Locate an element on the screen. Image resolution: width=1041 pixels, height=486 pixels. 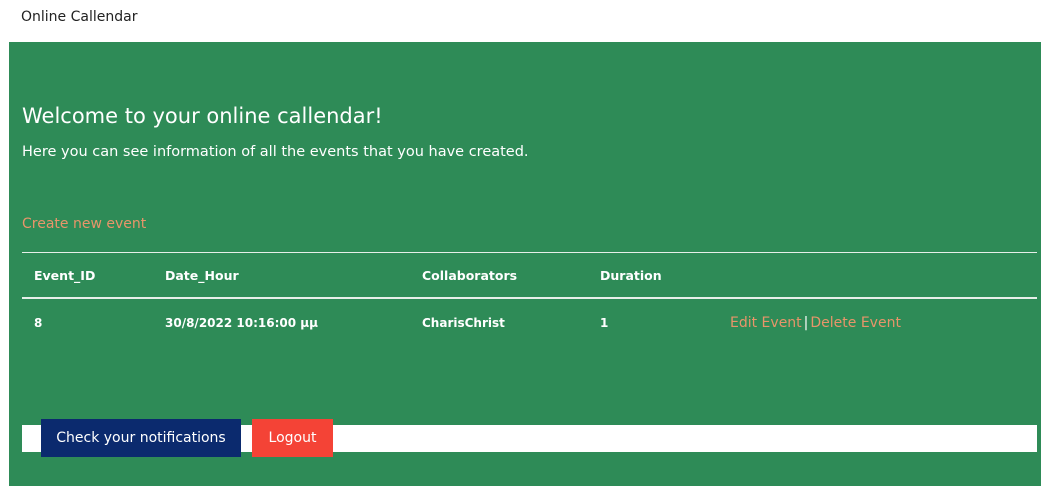
column-header-collaborators: Collaborators is located at coordinates (511, 275).